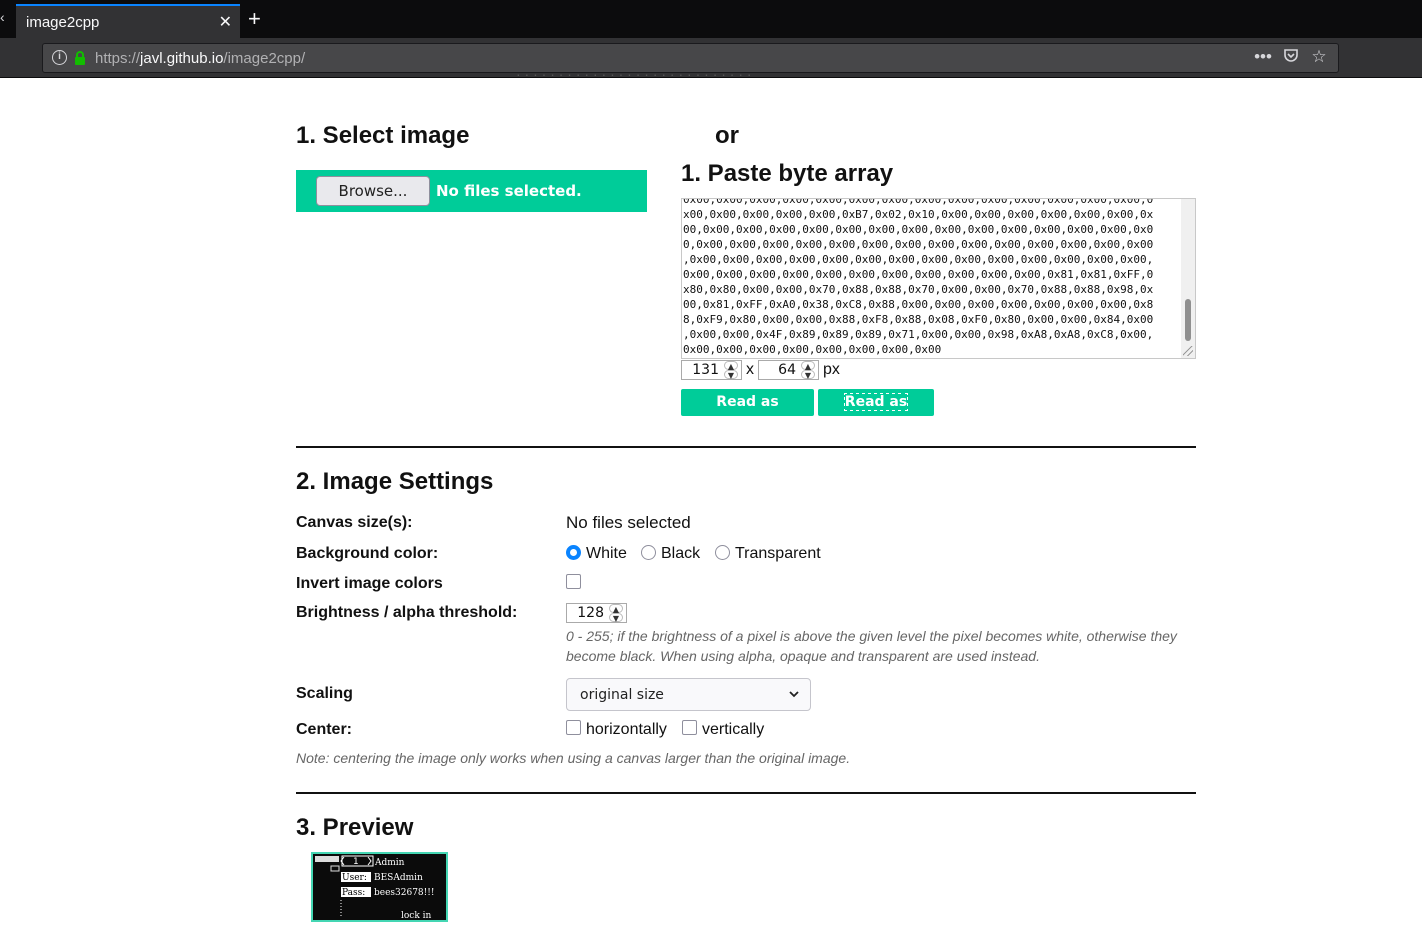  Describe the element at coordinates (812, 349) in the screenshot. I see `byte-array-line: 0x00,0x00,0x00,0x00,0x00,0x00,0x00,0x00` at that location.